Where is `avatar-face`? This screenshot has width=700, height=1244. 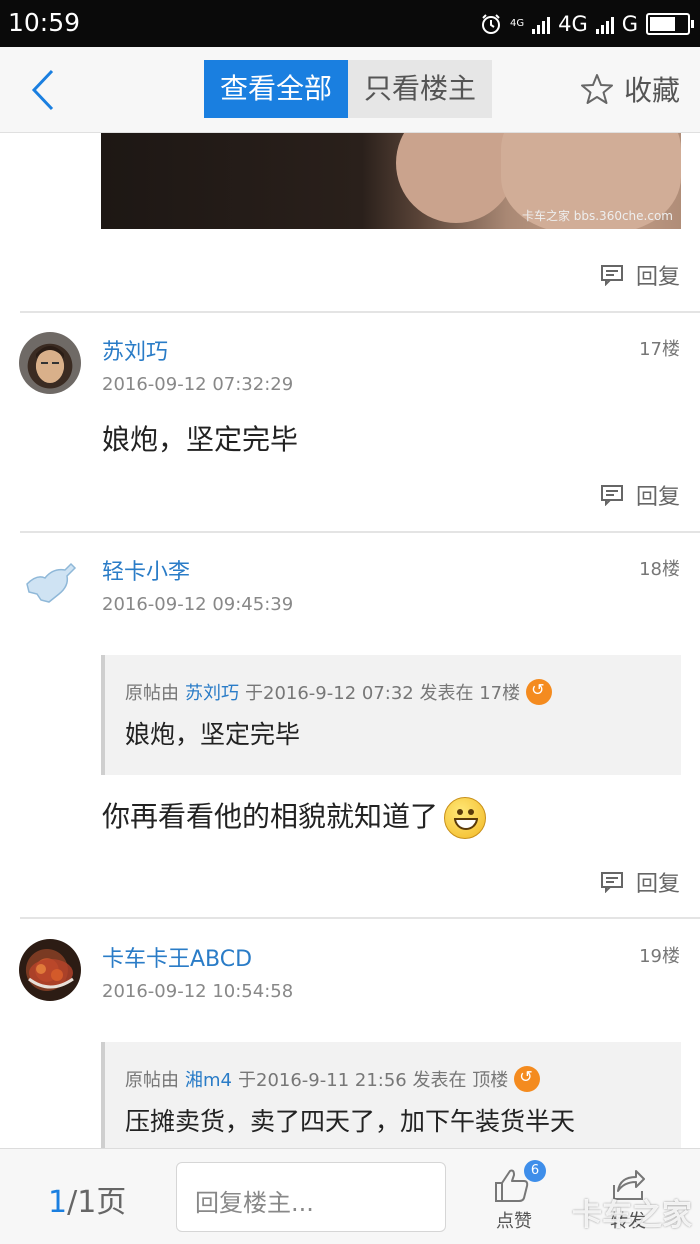
avatar-face is located at coordinates (50, 364).